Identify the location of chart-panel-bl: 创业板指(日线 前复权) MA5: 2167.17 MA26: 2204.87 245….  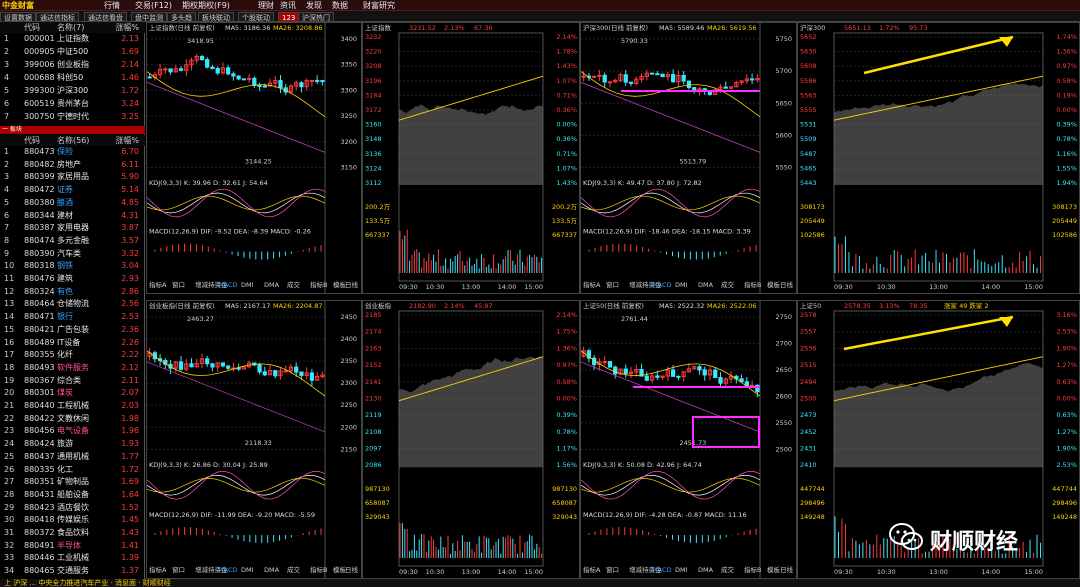
(254, 439).